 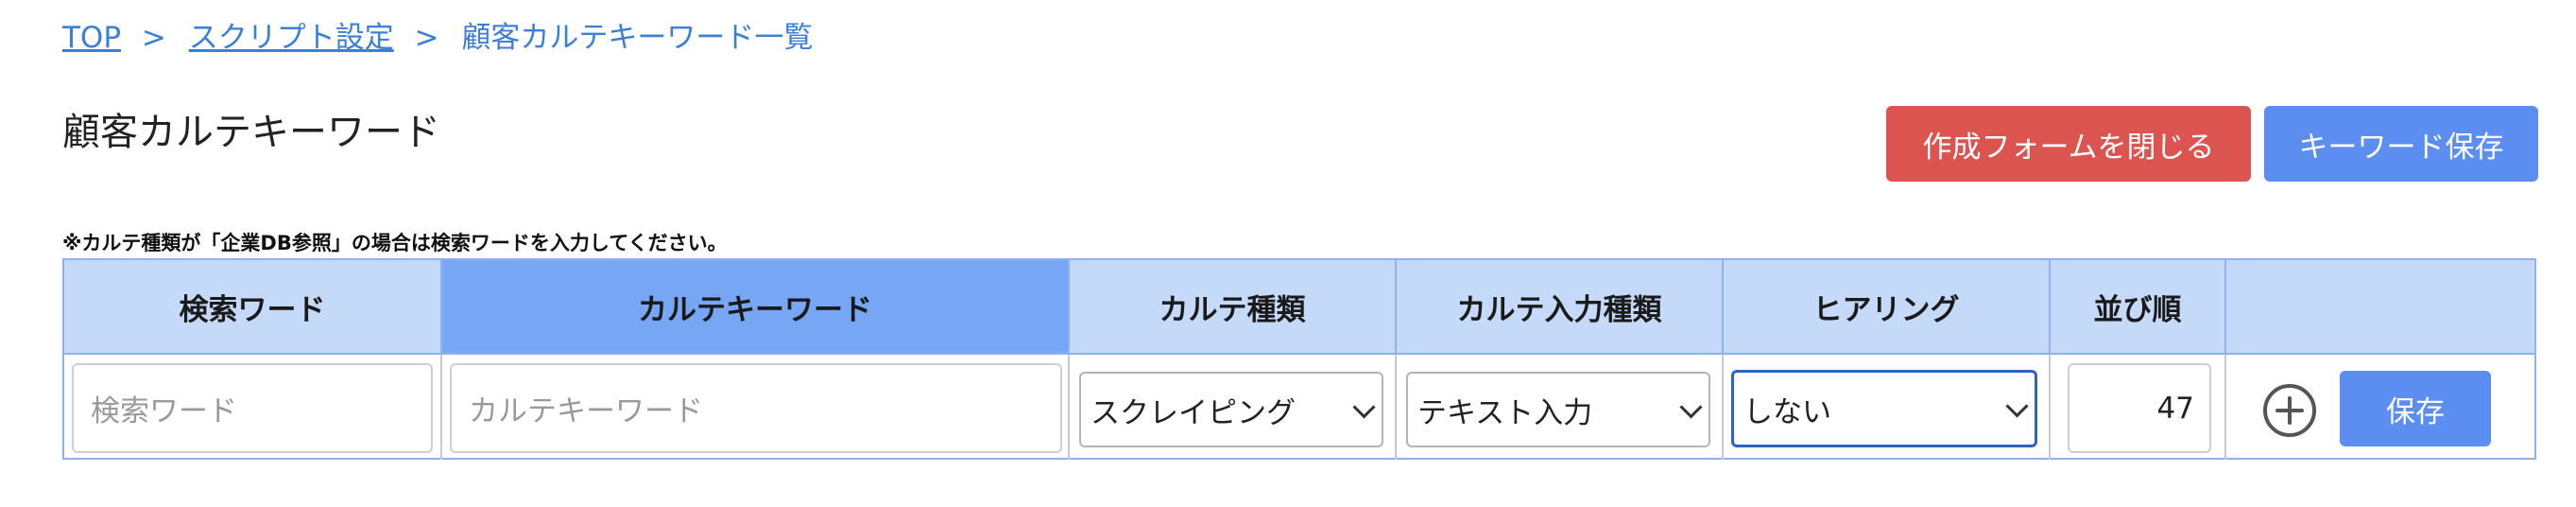 I want to click on cell-karte-keyword: カルテキーワード, so click(x=756, y=408).